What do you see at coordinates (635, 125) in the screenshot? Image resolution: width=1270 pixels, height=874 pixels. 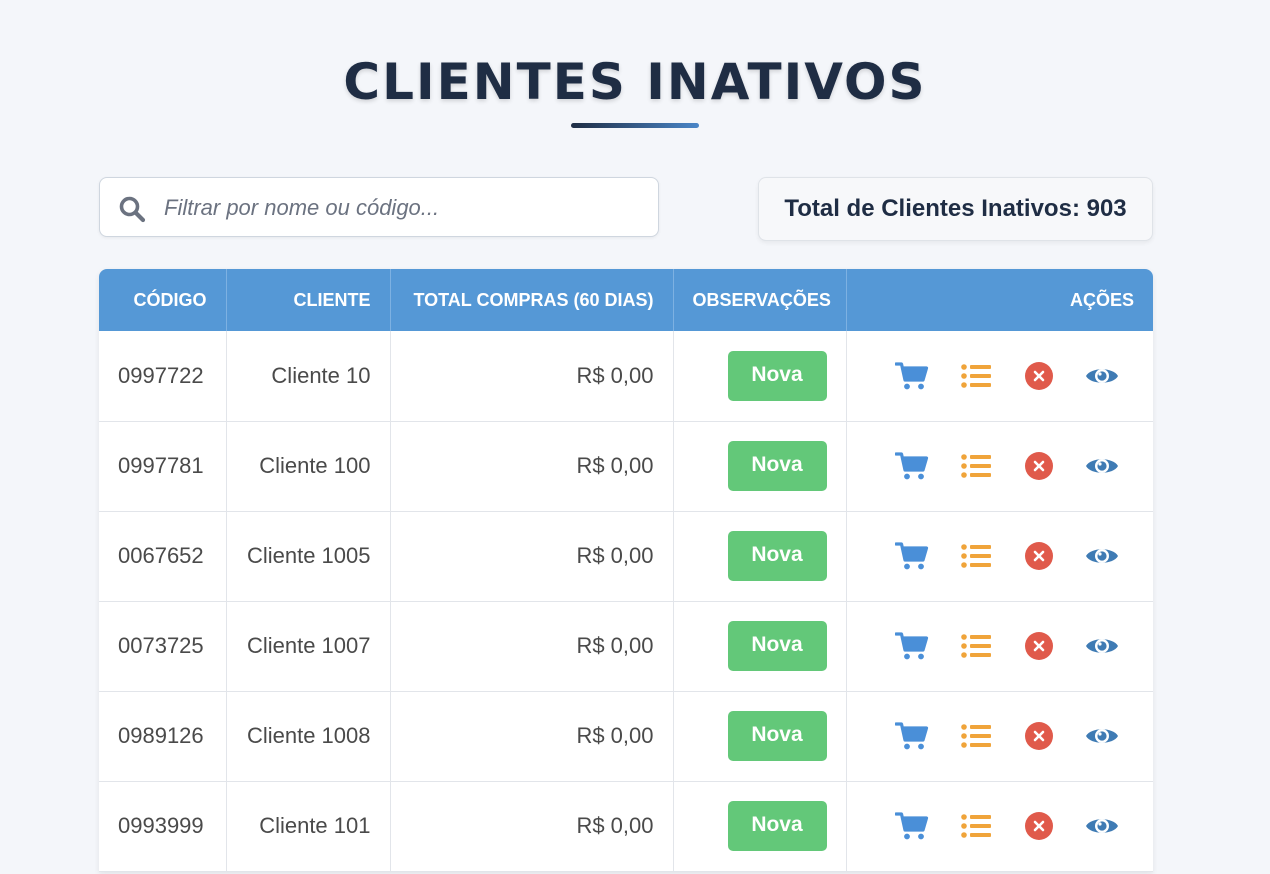 I see `title-underline` at bounding box center [635, 125].